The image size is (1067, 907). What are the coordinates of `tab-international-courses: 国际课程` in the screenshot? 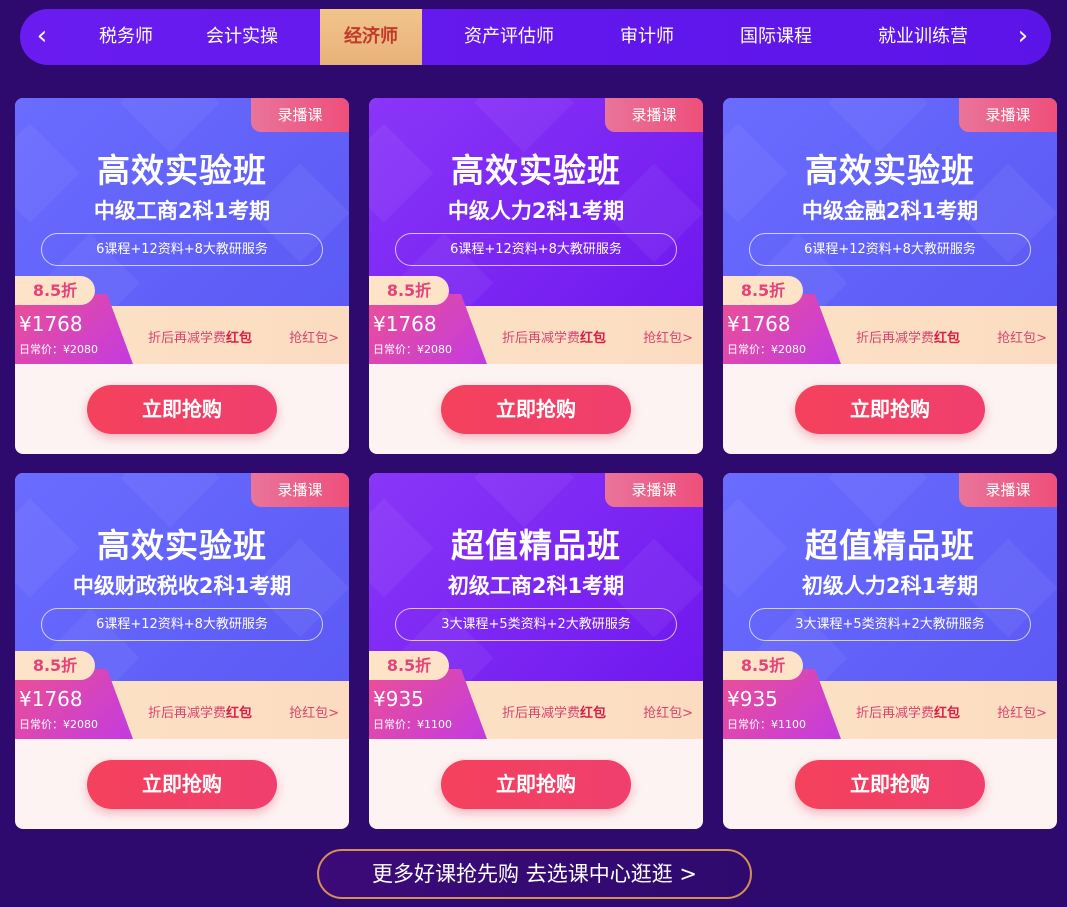 It's located at (776, 37).